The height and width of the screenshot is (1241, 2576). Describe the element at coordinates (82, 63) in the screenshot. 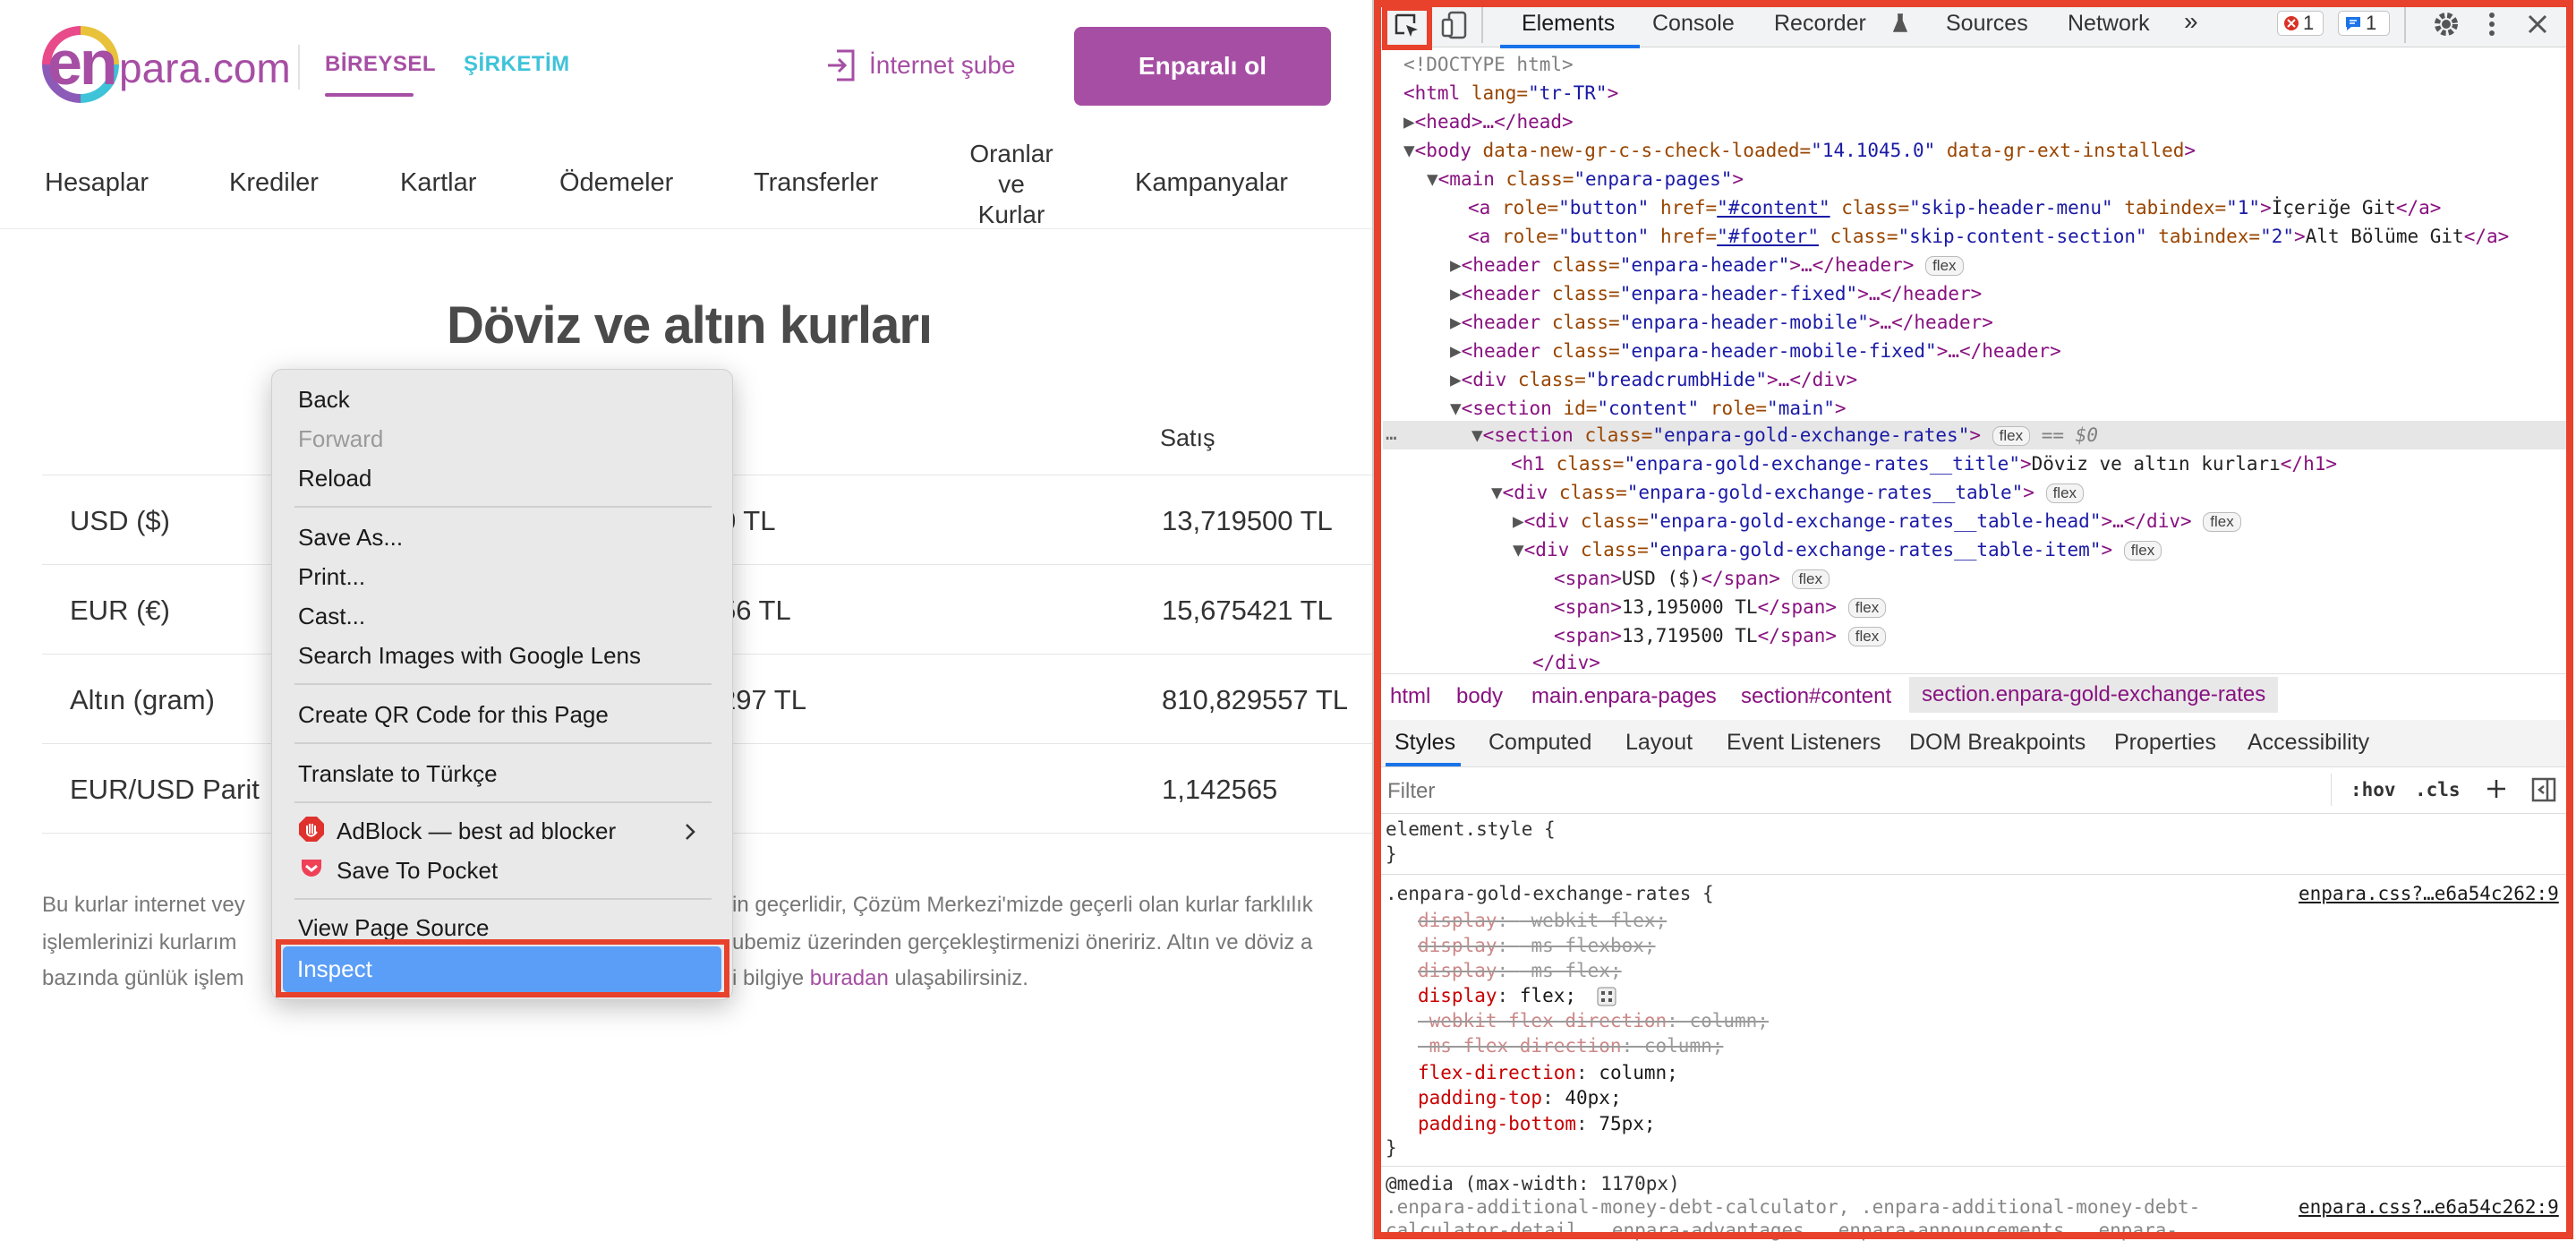

I see `logo-en-text: en` at that location.